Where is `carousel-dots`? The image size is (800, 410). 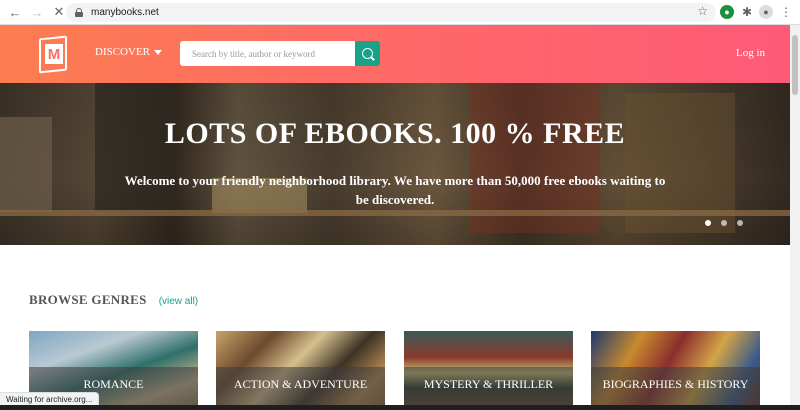
carousel-dots is located at coordinates (724, 223).